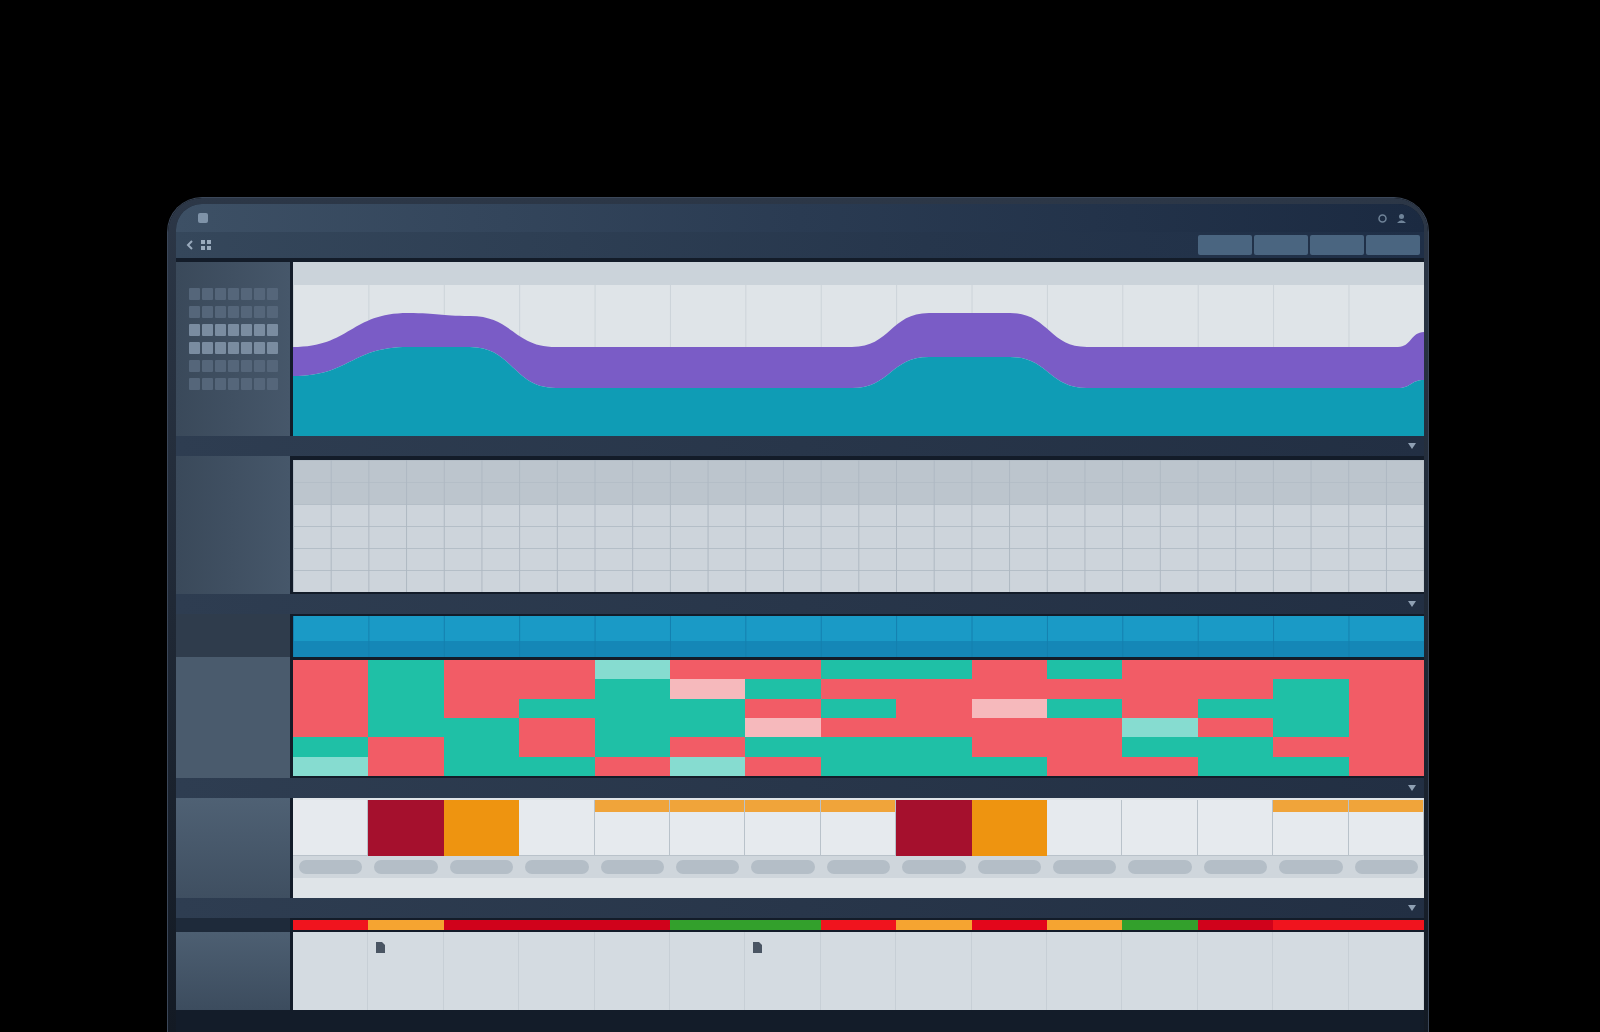  What do you see at coordinates (1401, 218) in the screenshot?
I see `user-icon` at bounding box center [1401, 218].